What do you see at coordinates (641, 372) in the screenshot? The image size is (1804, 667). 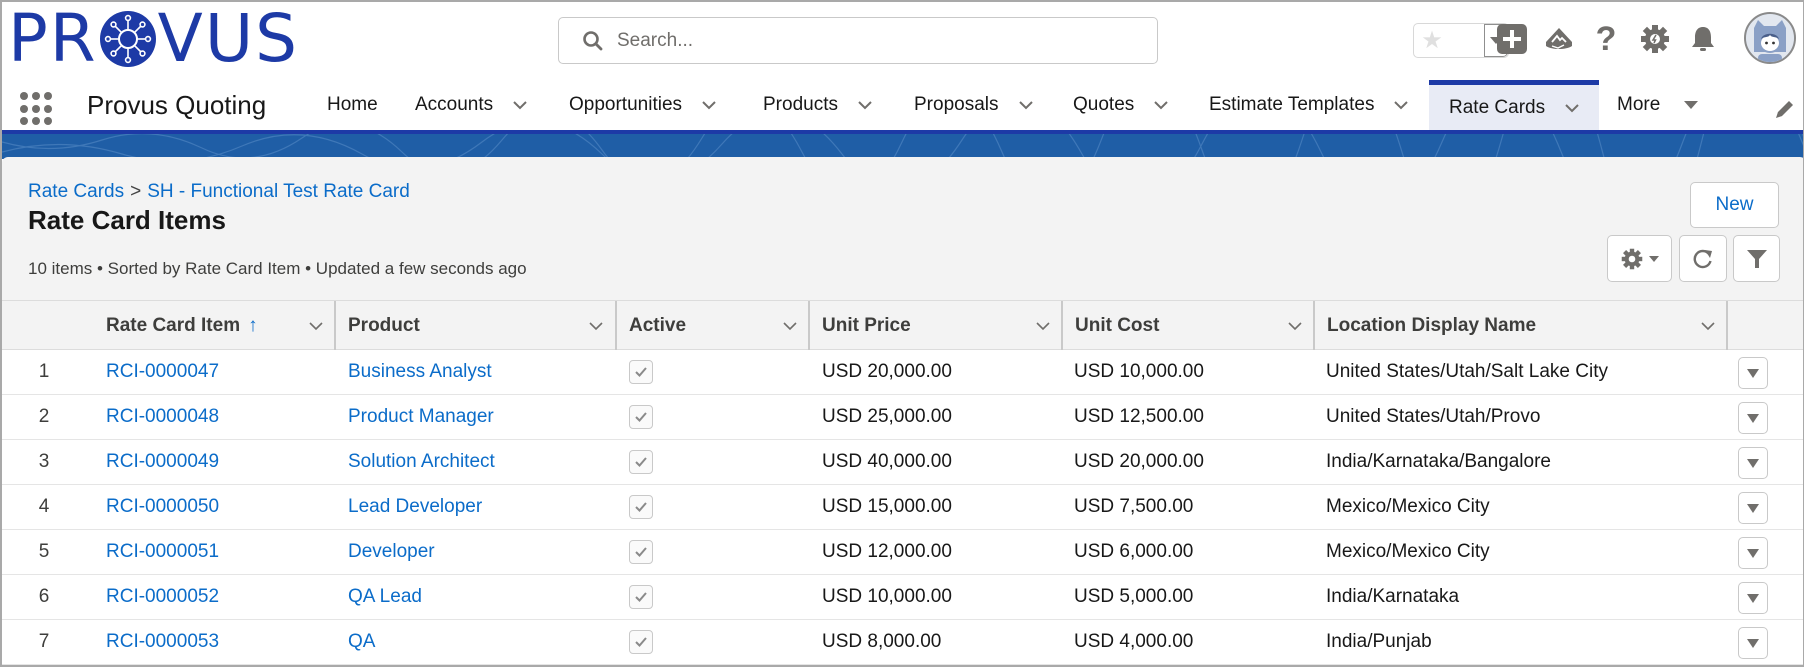 I see `checkmark-icon` at bounding box center [641, 372].